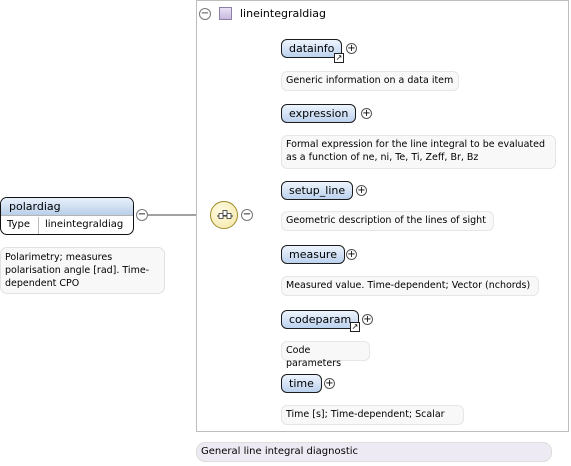 This screenshot has width=571, height=466. Describe the element at coordinates (283, 13) in the screenshot. I see `type-title: lineintegraldiag` at that location.